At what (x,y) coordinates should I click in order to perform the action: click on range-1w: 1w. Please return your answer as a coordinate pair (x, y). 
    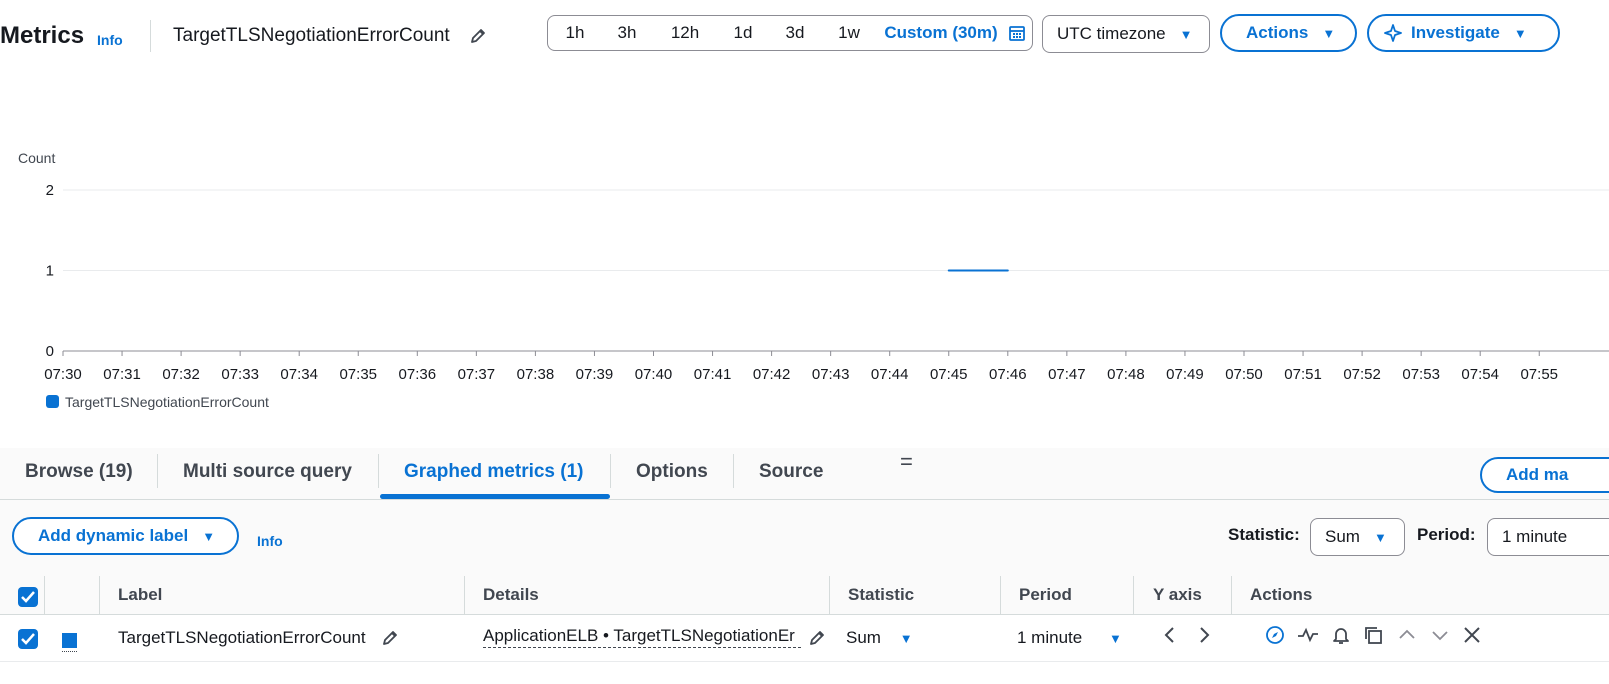
    Looking at the image, I should click on (849, 33).